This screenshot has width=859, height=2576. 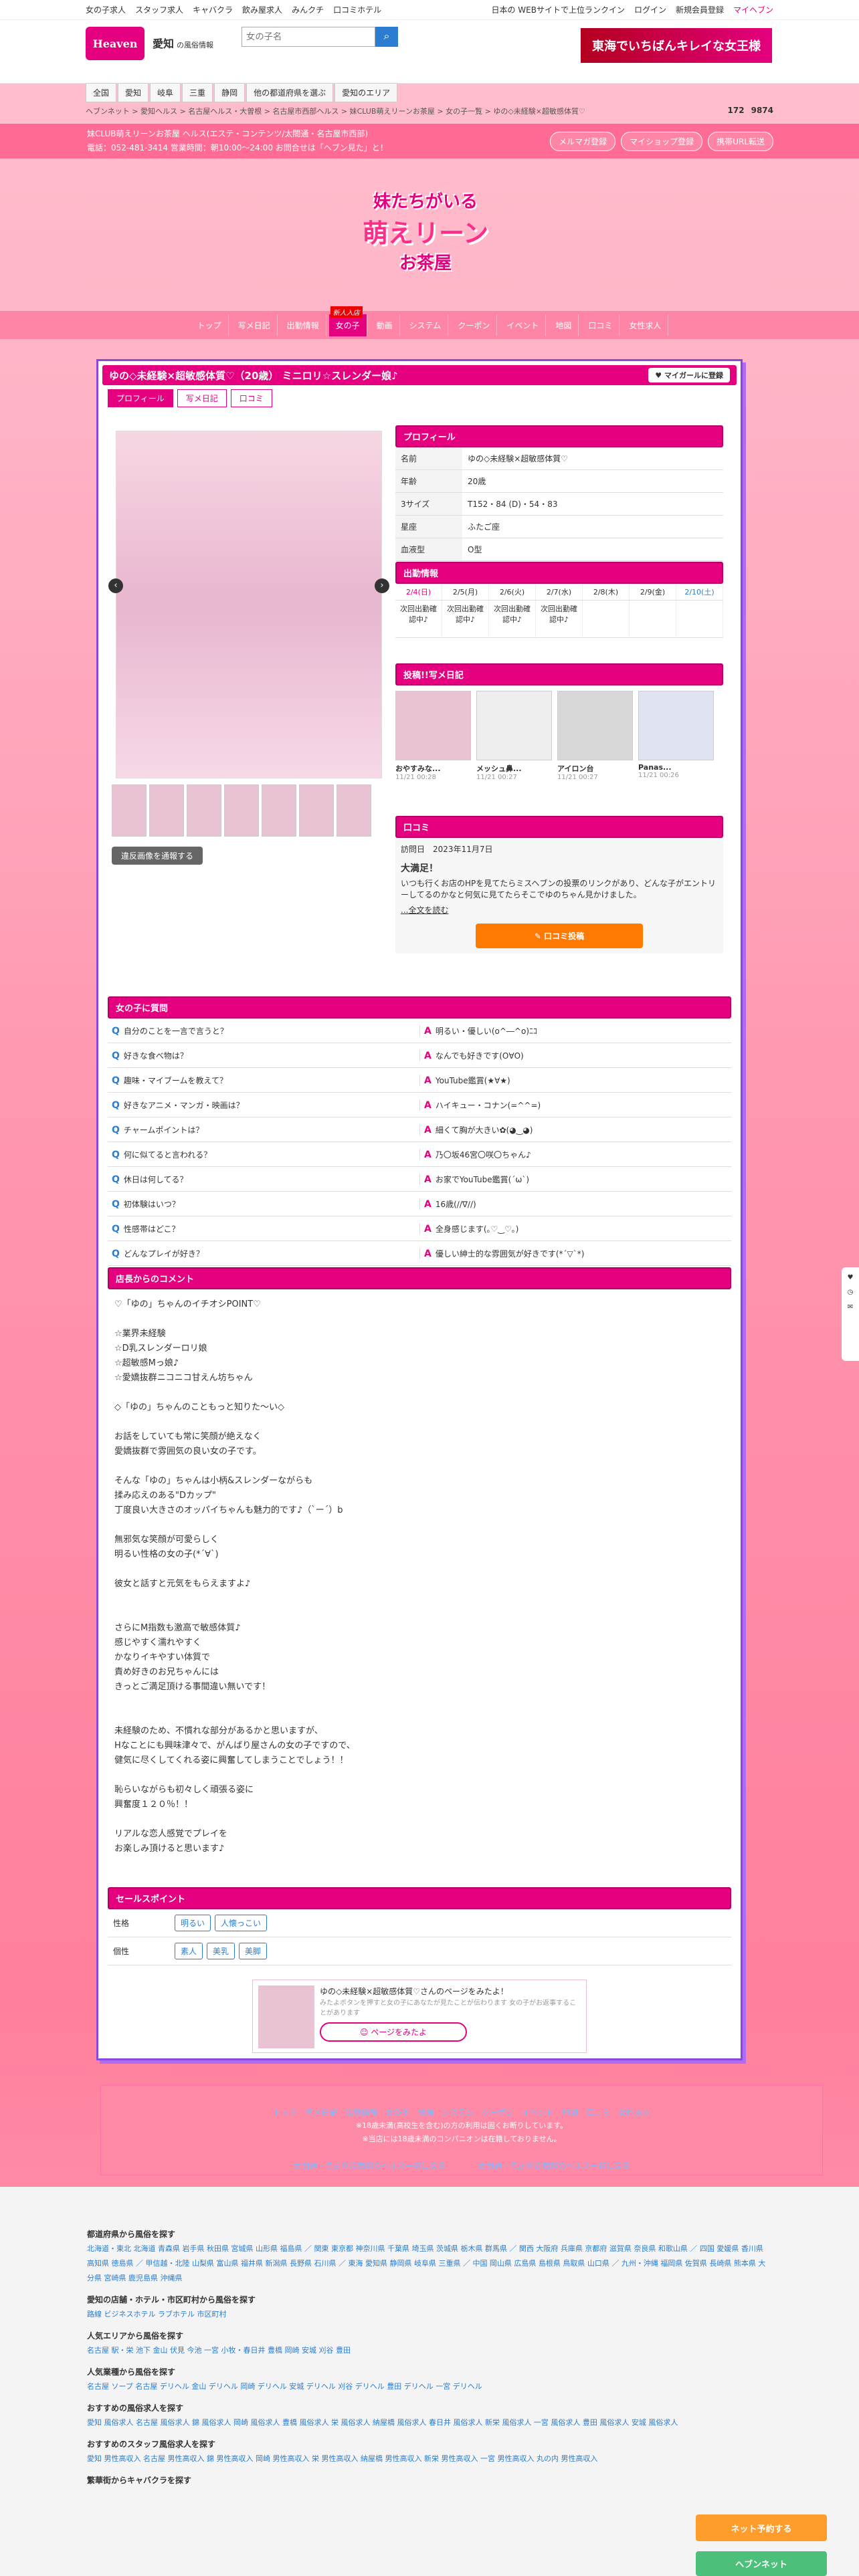 I want to click on mitayo-photo, so click(x=286, y=2017).